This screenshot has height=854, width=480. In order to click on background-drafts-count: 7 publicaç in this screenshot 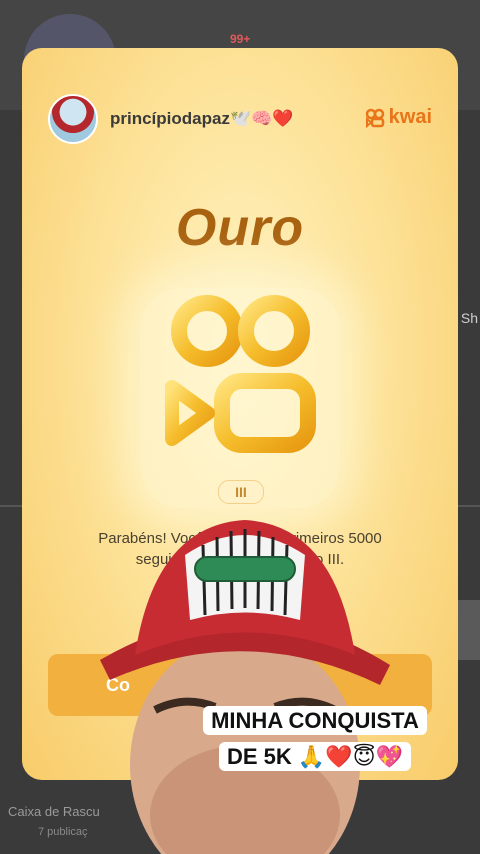, I will do `click(63, 832)`.